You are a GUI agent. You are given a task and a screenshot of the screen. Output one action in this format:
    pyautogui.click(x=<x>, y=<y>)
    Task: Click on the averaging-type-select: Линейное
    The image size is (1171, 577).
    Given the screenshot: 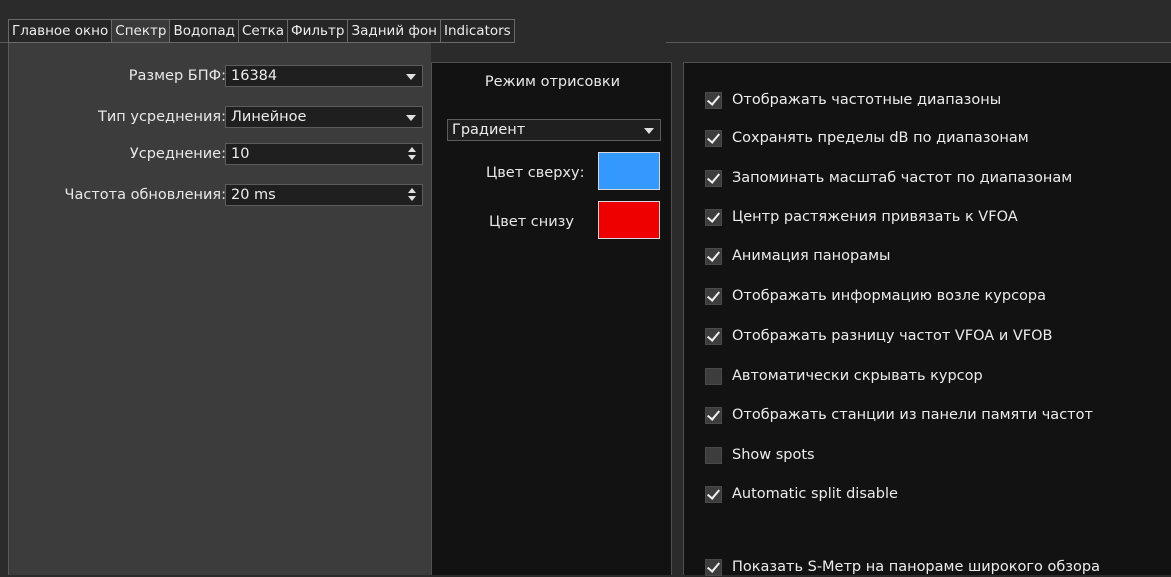 What is the action you would take?
    pyautogui.click(x=324, y=117)
    